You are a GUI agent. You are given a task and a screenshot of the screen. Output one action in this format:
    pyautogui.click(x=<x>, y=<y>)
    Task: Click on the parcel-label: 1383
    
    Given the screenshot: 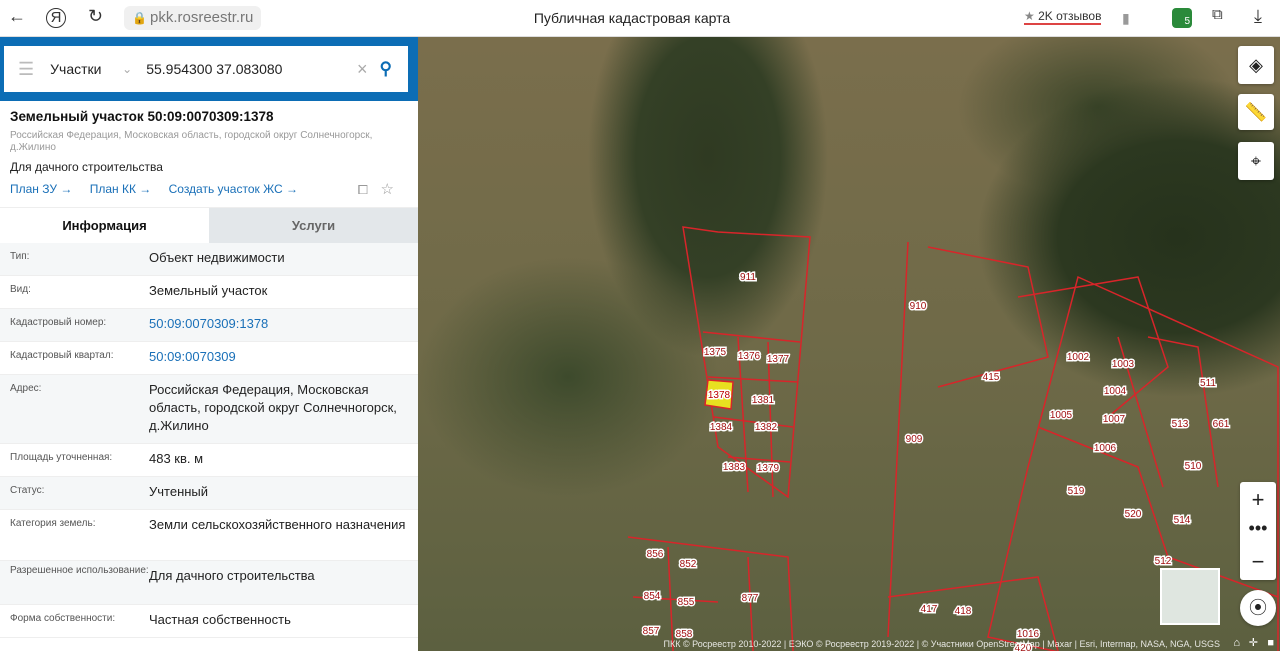 What is the action you would take?
    pyautogui.click(x=734, y=468)
    